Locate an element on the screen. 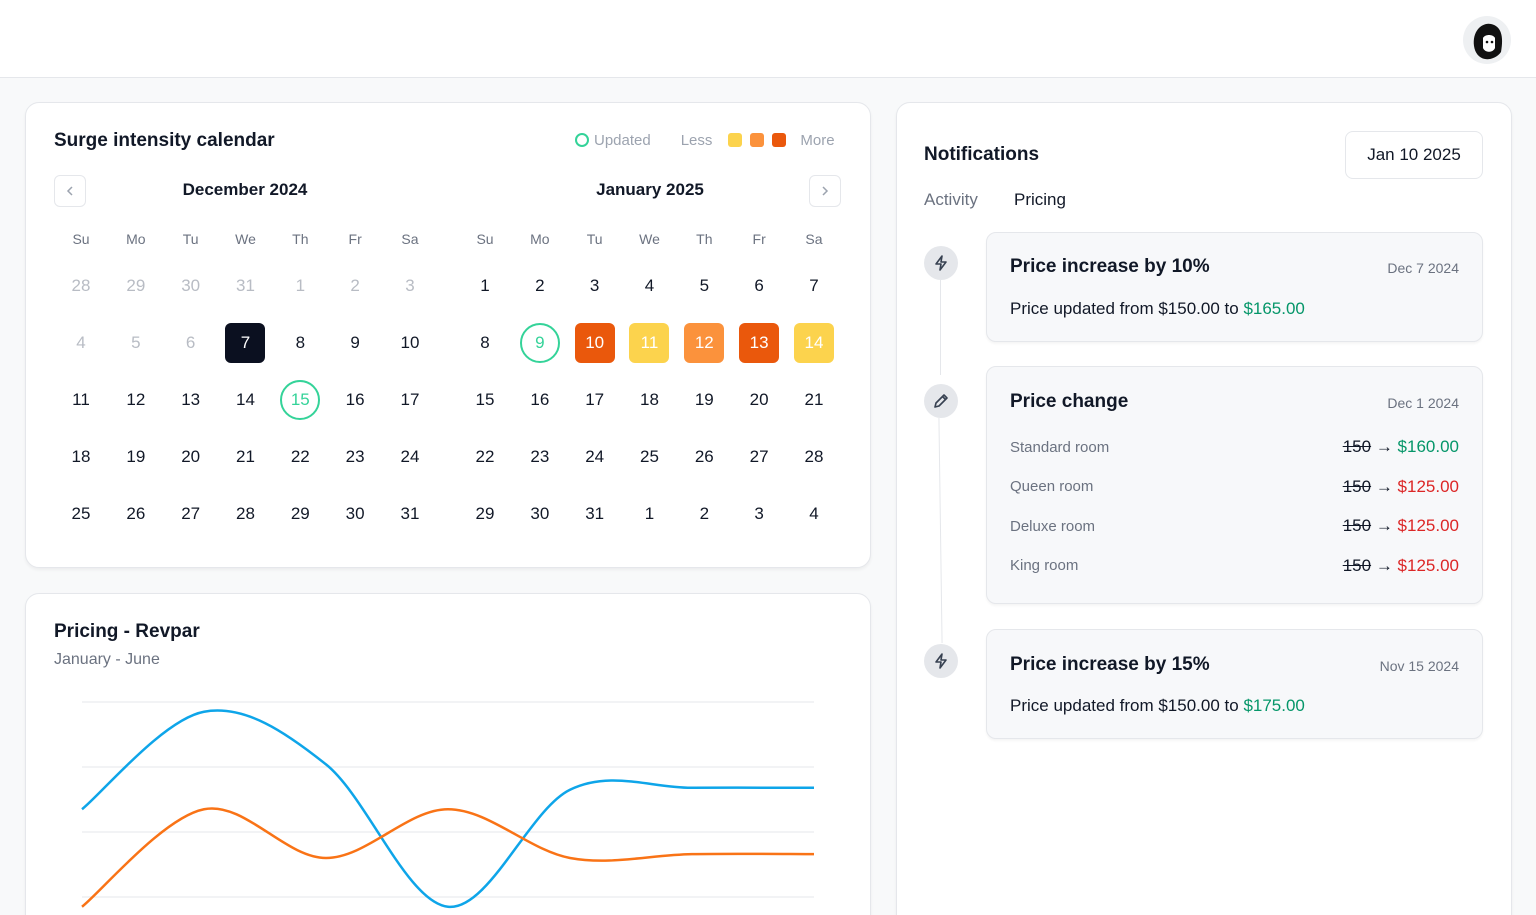 The image size is (1536, 915). weekday-label: Th is located at coordinates (704, 239).